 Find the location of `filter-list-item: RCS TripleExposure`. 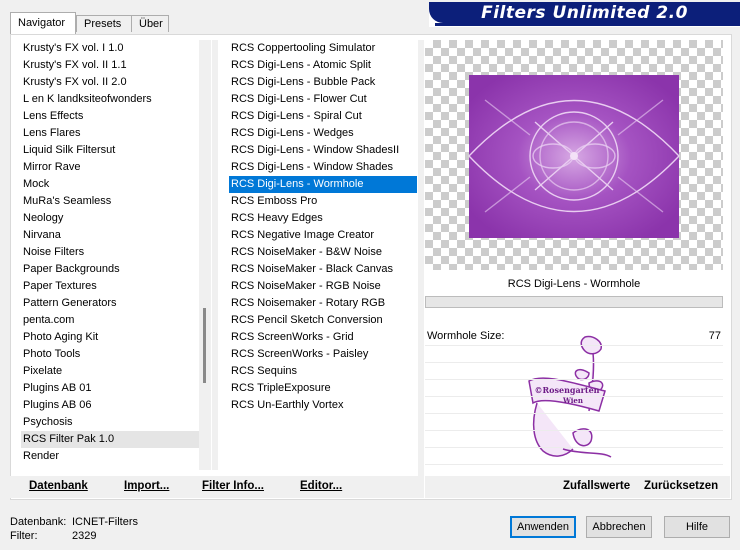

filter-list-item: RCS TripleExposure is located at coordinates (323, 388).